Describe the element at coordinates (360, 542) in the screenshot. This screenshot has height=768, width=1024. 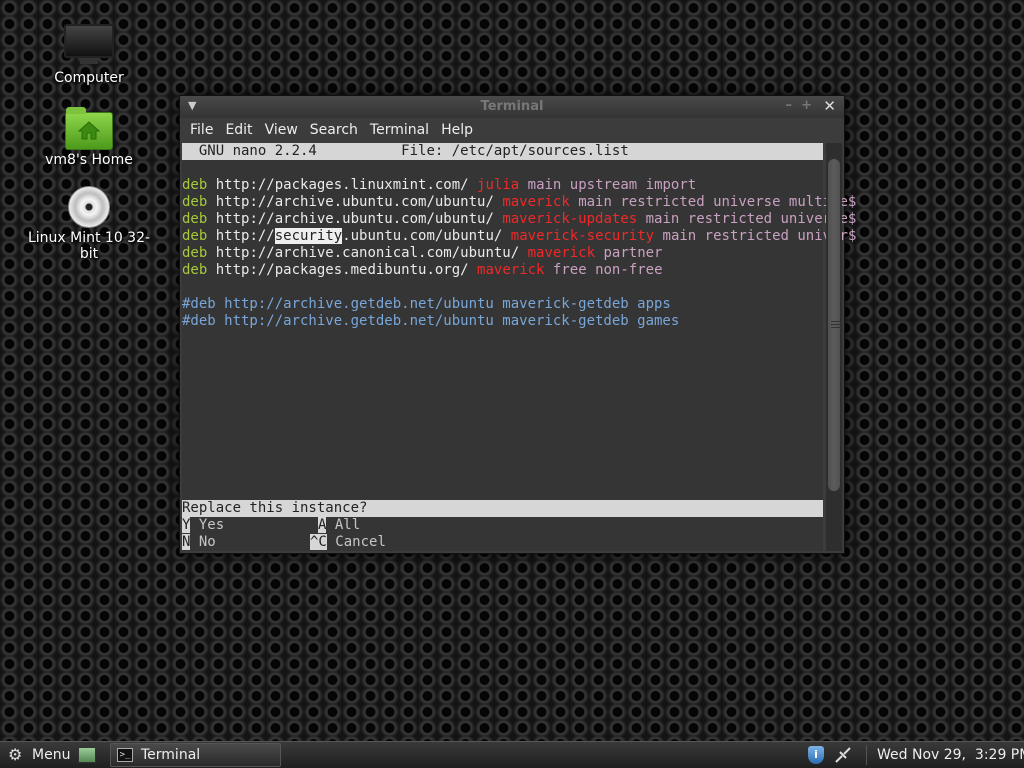
I see `shortcut-label-cancel: Cancel` at that location.